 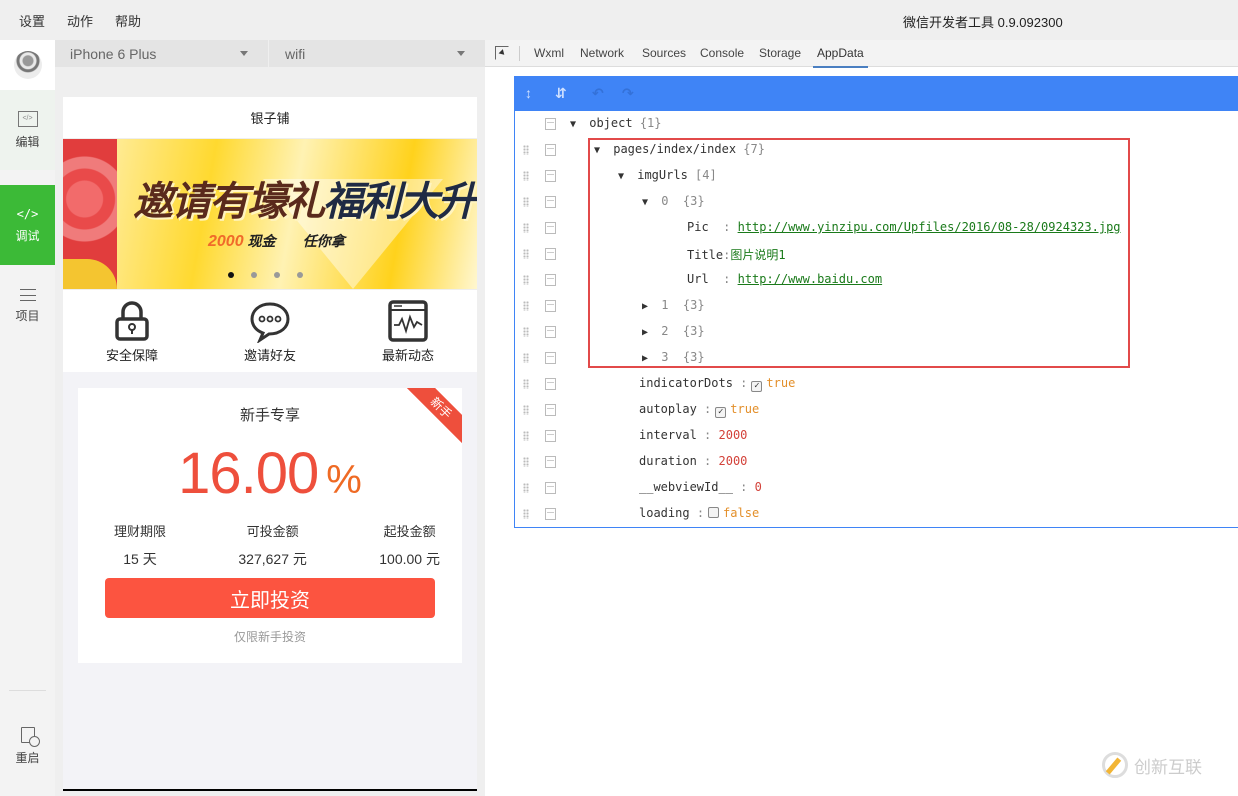 What do you see at coordinates (502, 53) in the screenshot?
I see `inspect-element-icon` at bounding box center [502, 53].